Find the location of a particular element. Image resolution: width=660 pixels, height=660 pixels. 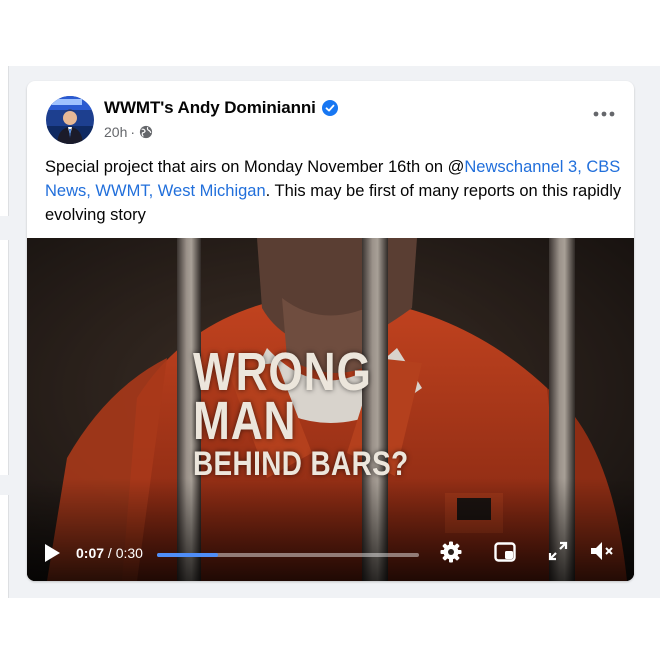

picture-in-picture-icon is located at coordinates (505, 552).